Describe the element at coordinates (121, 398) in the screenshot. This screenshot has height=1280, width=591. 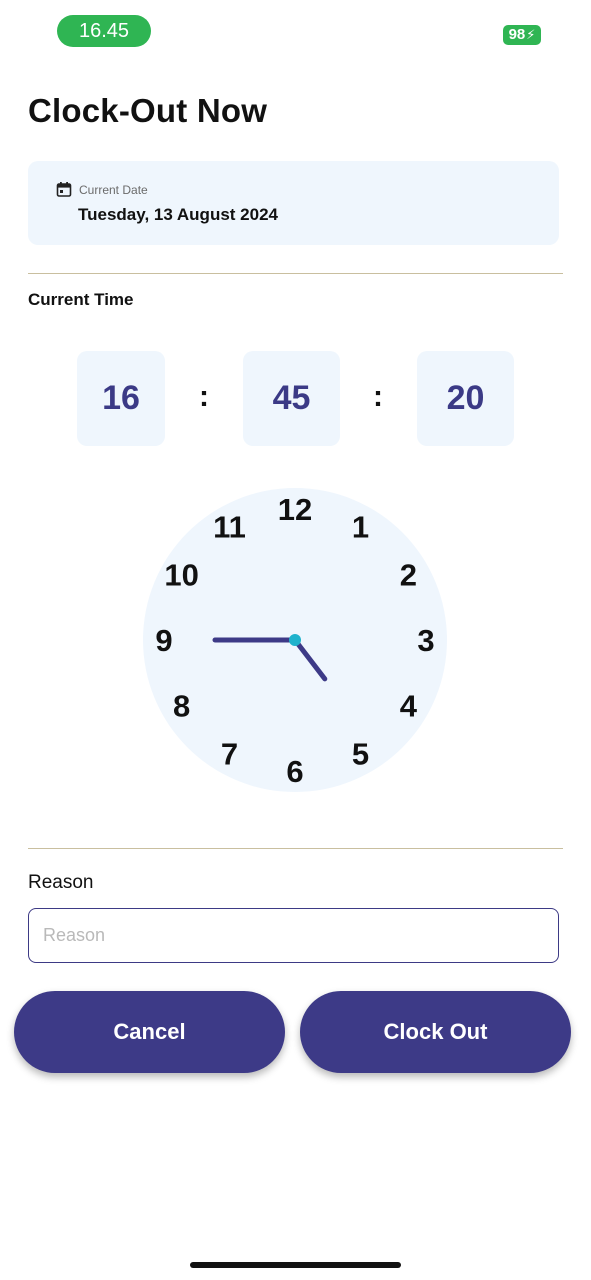
I see `hours-box: 16` at that location.